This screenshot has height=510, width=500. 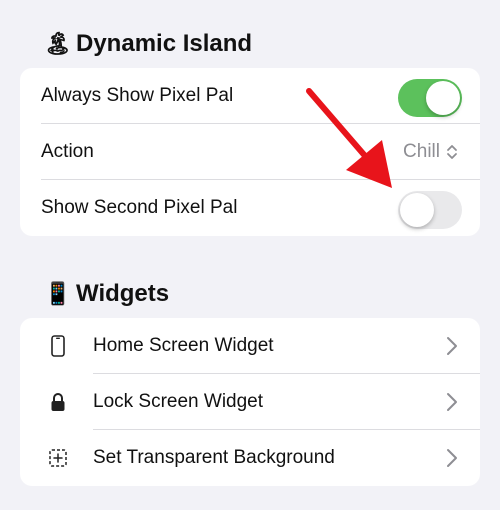 I want to click on always-show-label: Always Show Pixel Pal, so click(x=137, y=95).